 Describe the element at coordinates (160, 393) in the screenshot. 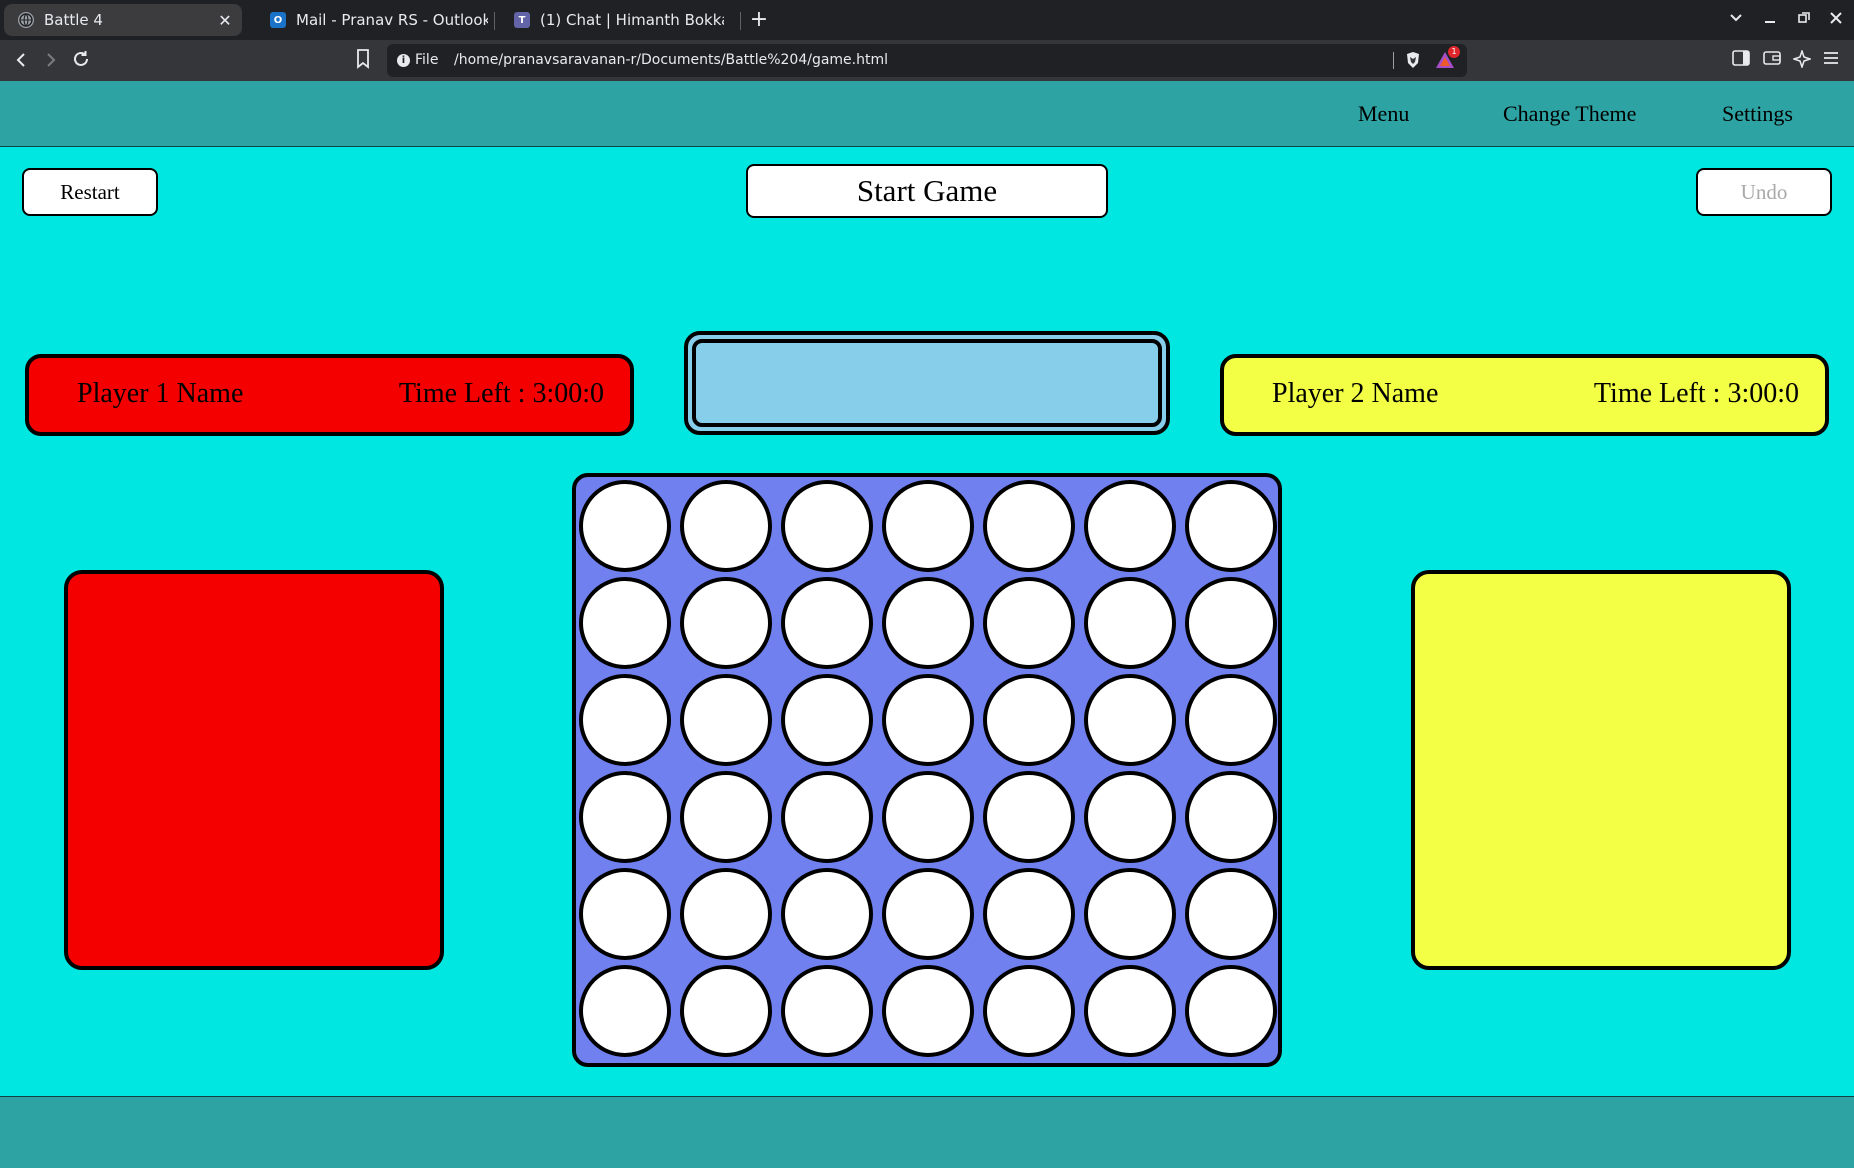

I see `player-1-name: Player 1 Name` at that location.